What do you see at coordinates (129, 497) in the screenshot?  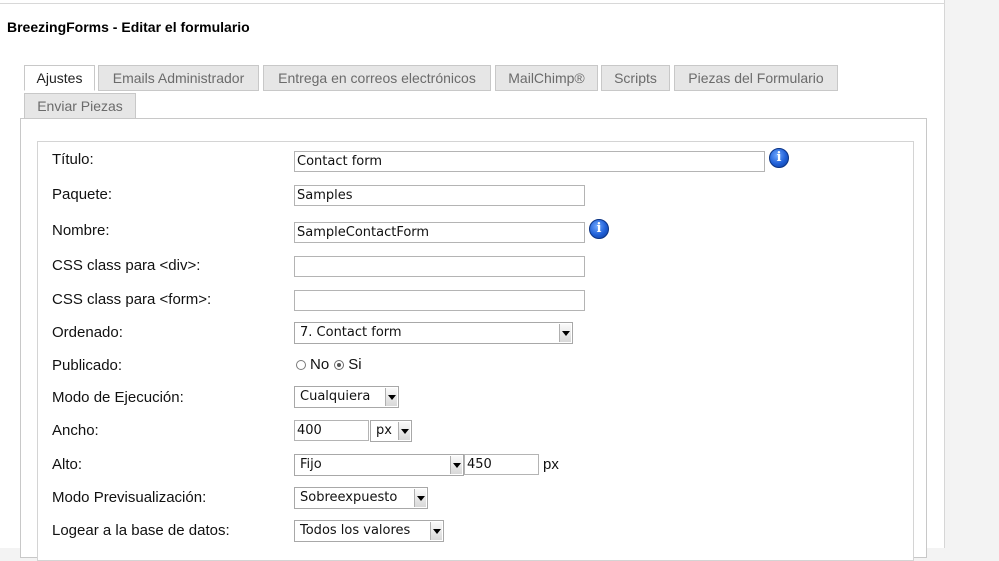 I see `modo-previsualizacion-label: Modo Previsualización:` at bounding box center [129, 497].